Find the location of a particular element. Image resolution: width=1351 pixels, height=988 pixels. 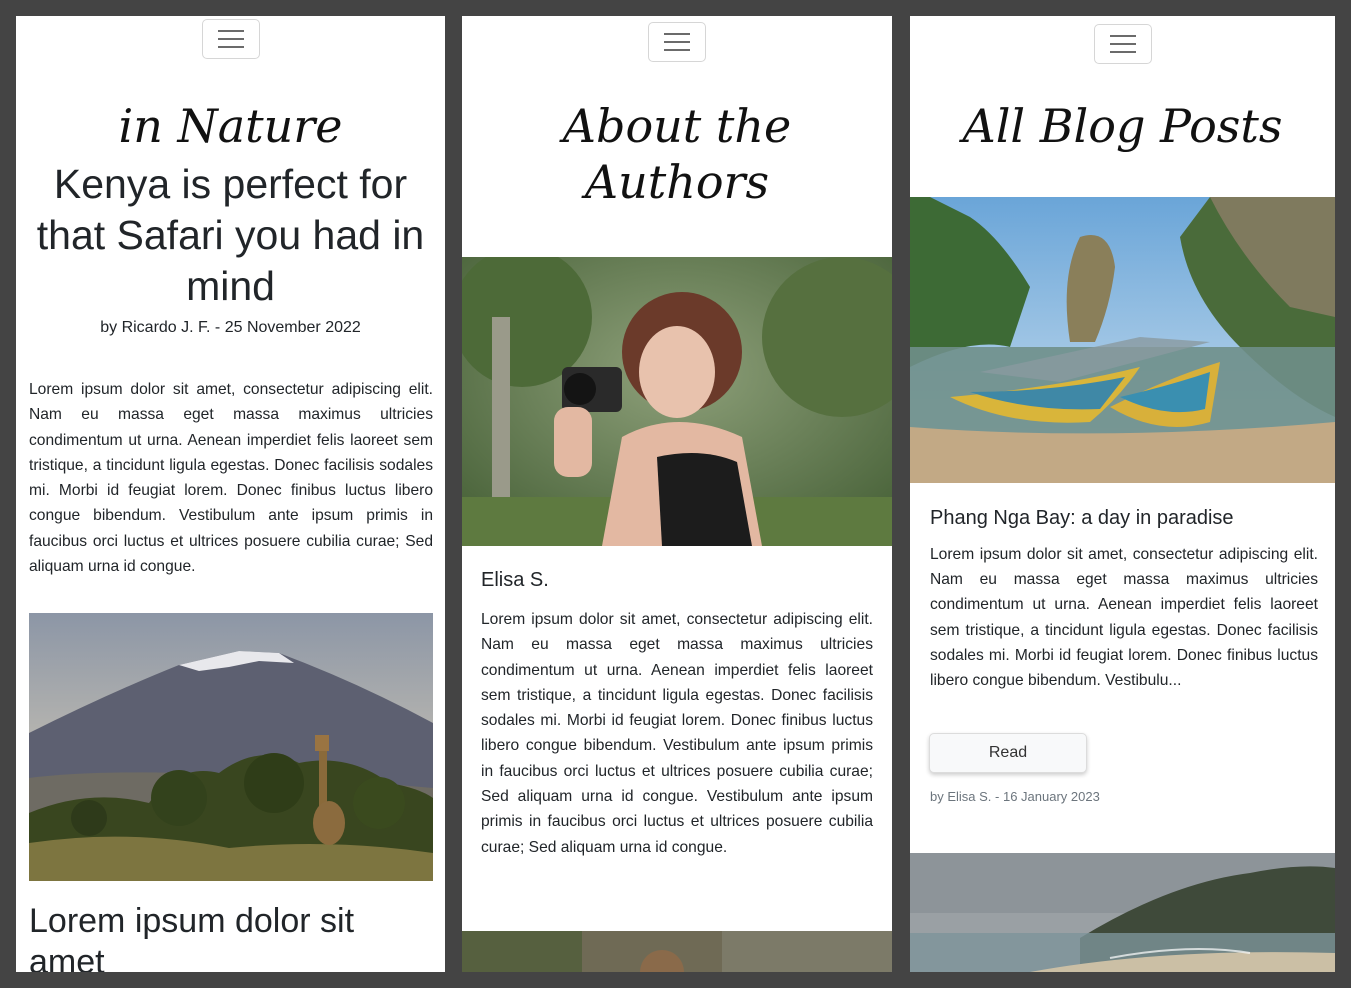

kilimanjaro-giraffe-illustration is located at coordinates (231, 747).